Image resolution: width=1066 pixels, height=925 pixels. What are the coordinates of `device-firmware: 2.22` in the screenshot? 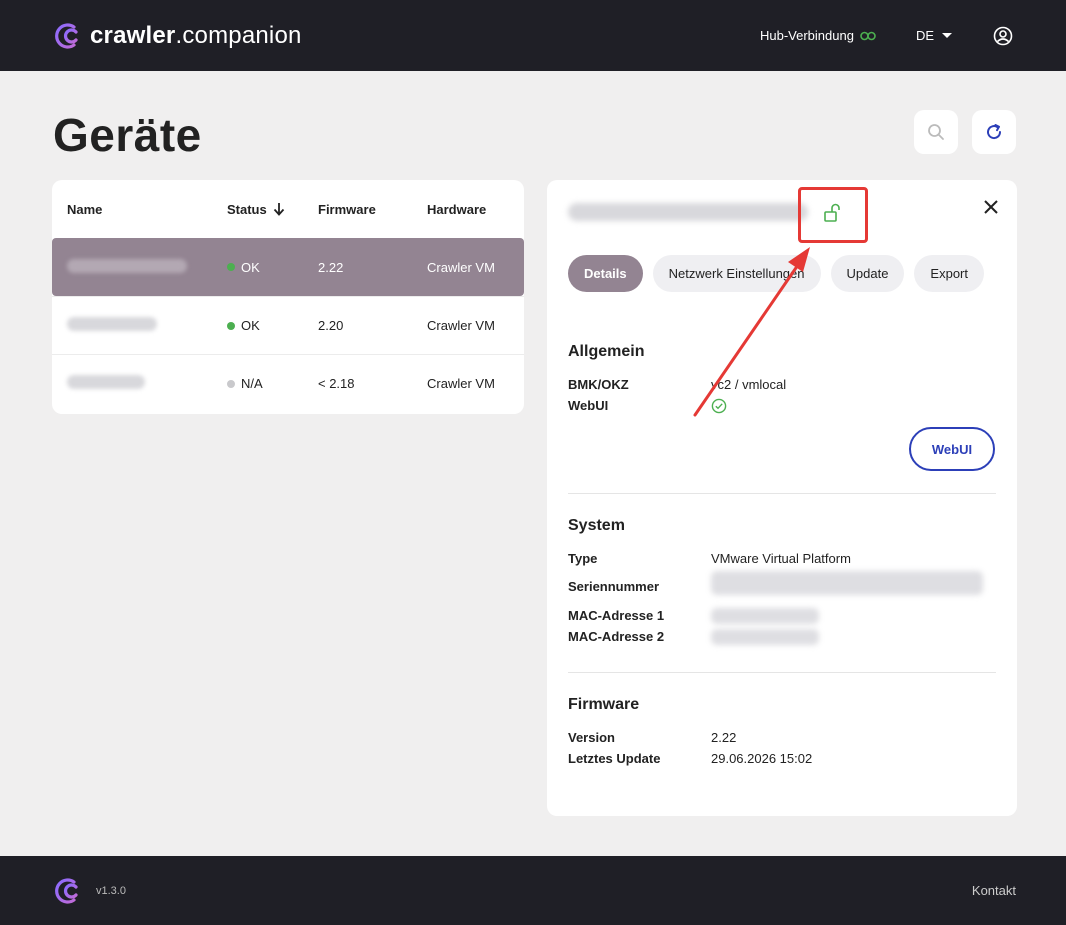 It's located at (331, 267).